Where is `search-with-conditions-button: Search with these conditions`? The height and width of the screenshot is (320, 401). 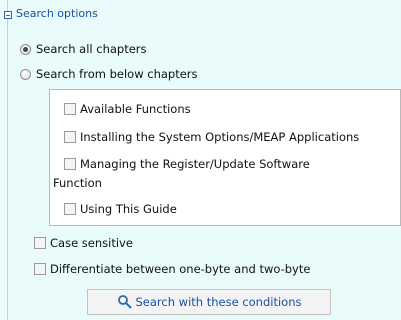
search-with-conditions-button: Search with these conditions is located at coordinates (209, 302).